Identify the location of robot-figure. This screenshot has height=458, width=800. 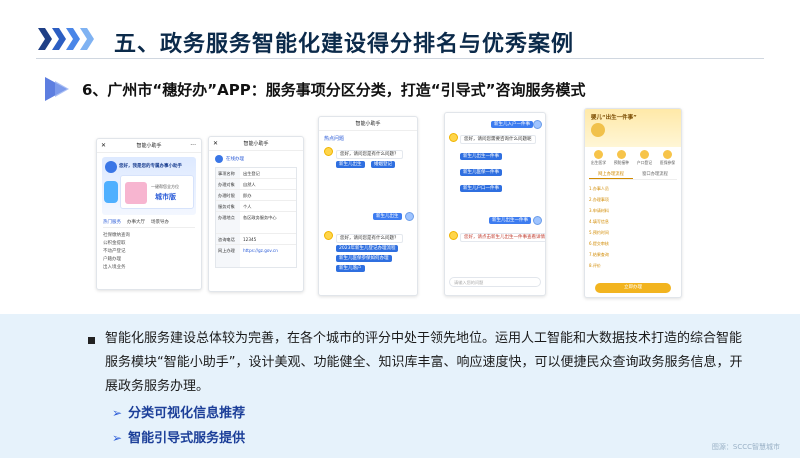
(111, 192).